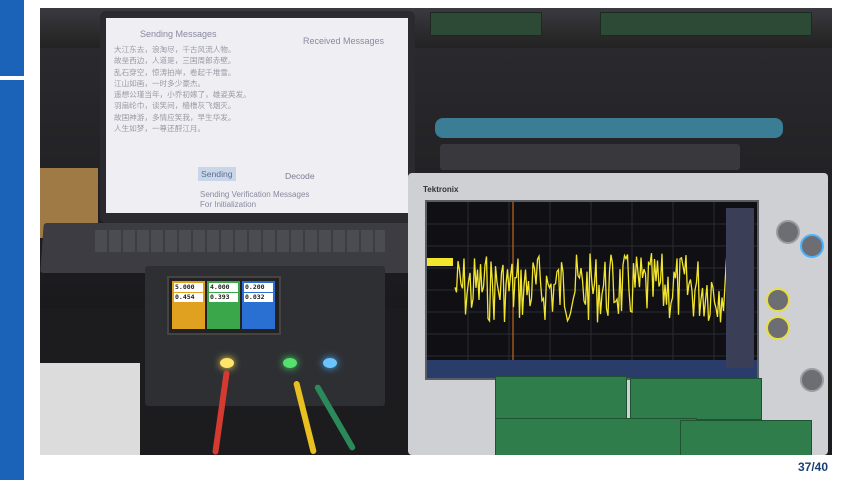 The height and width of the screenshot is (480, 848). I want to click on channel-1-voltage: 5.000, so click(188, 287).